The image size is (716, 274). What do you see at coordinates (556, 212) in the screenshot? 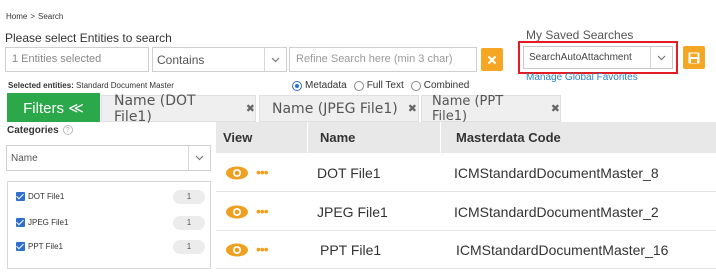
I see `cell-masterdata-code: ICMStandardDocumentMaster_2` at bounding box center [556, 212].